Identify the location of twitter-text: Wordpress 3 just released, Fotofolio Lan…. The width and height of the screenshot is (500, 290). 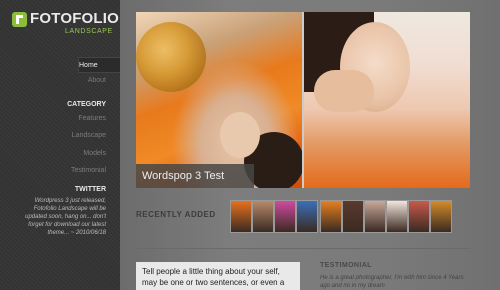
(65, 217).